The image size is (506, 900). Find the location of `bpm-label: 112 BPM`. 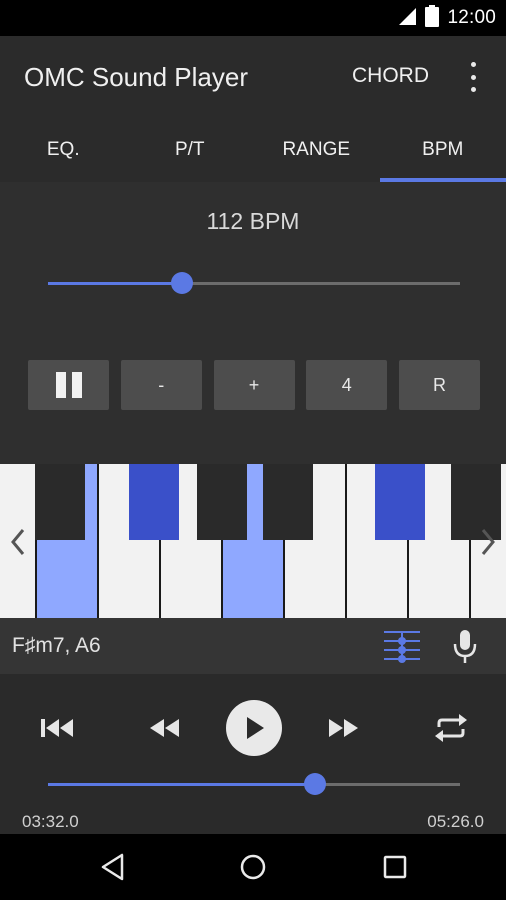

bpm-label: 112 BPM is located at coordinates (253, 221).